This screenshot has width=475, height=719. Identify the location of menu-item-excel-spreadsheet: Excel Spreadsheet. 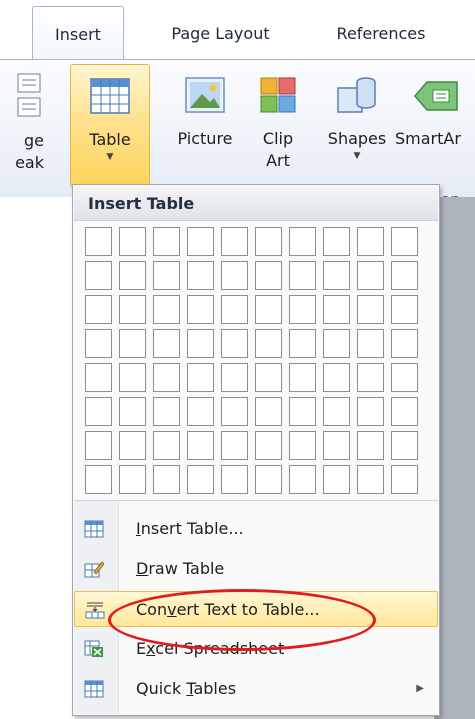
(256, 649).